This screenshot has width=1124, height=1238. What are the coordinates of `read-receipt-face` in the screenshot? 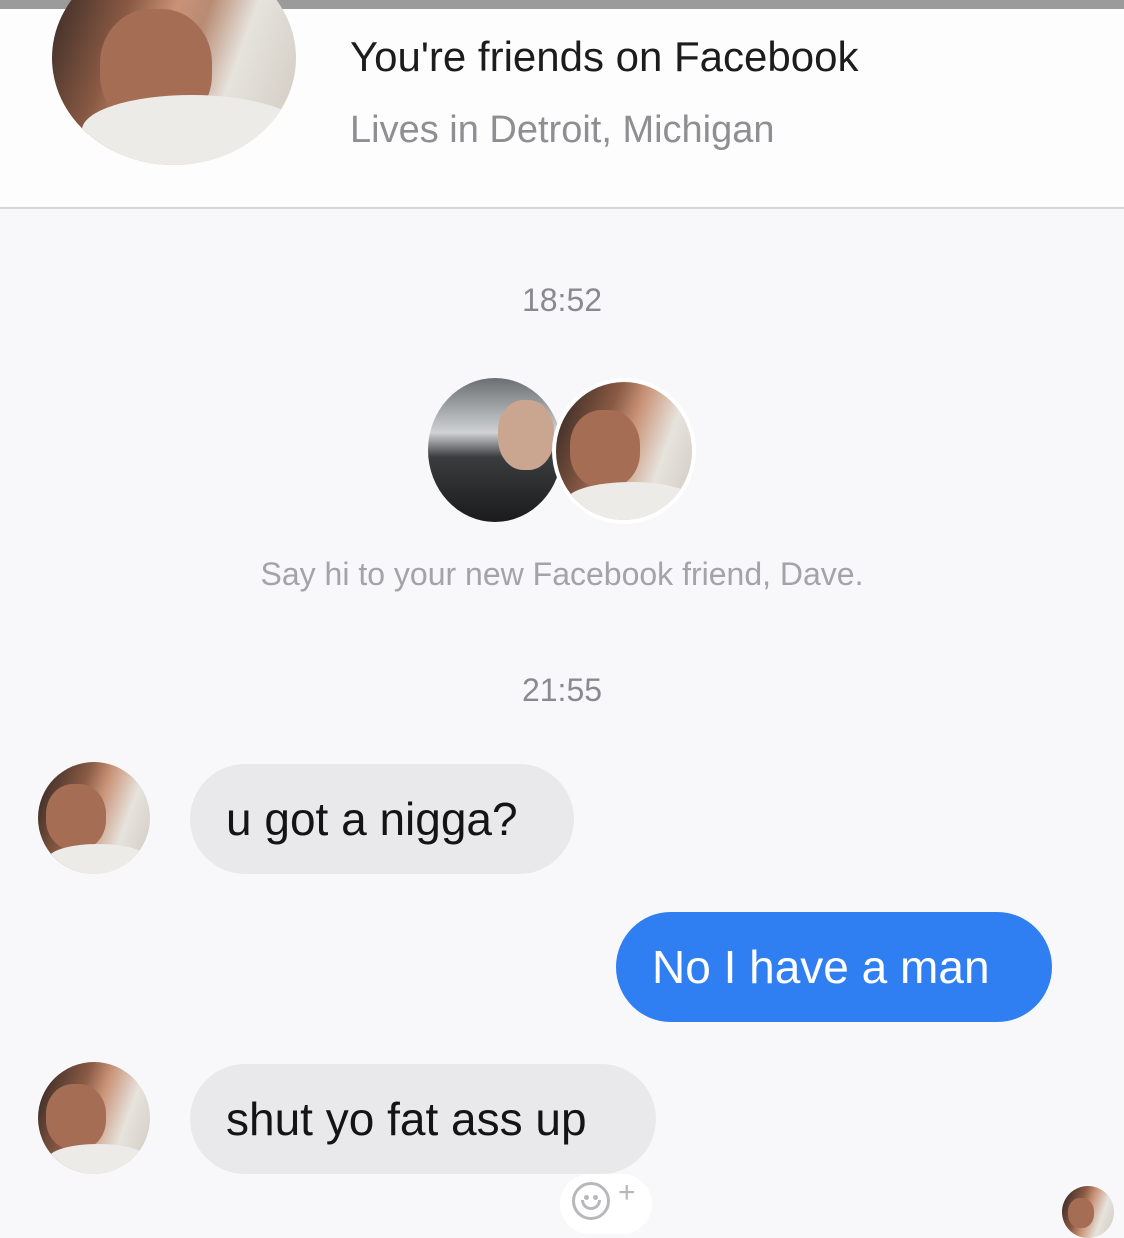 It's located at (1081, 1213).